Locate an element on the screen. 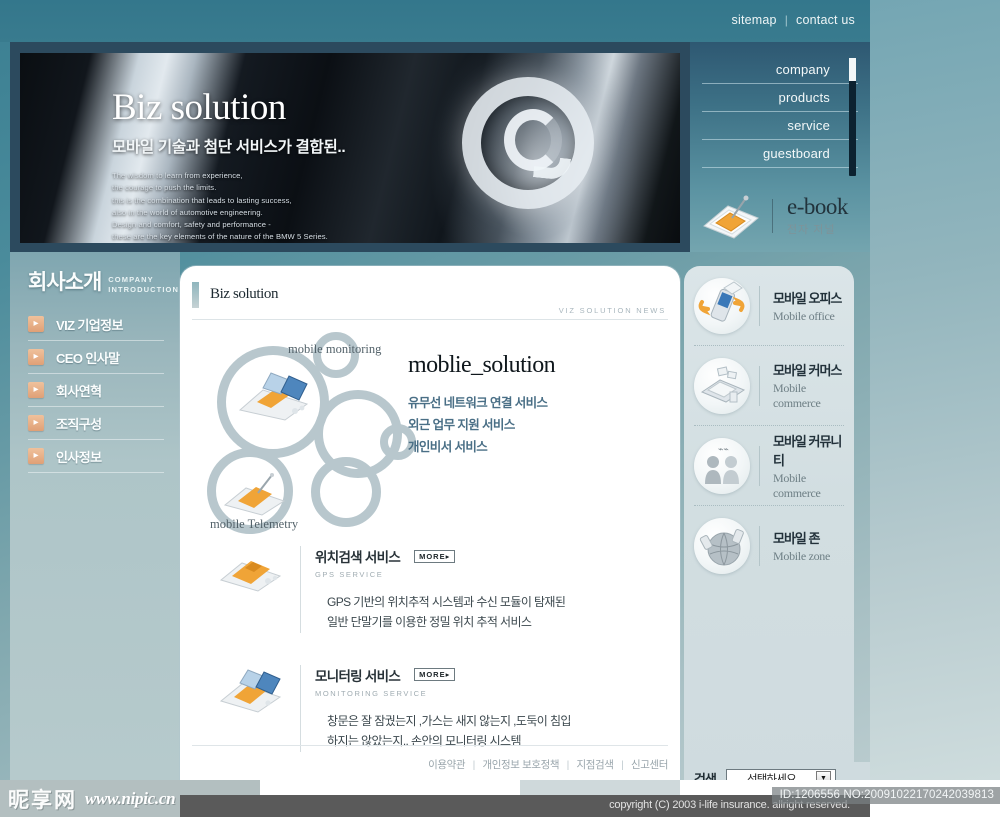 The width and height of the screenshot is (1000, 817). service-title-row: 위치검색 서비스 MORE▸ is located at coordinates (497, 556).